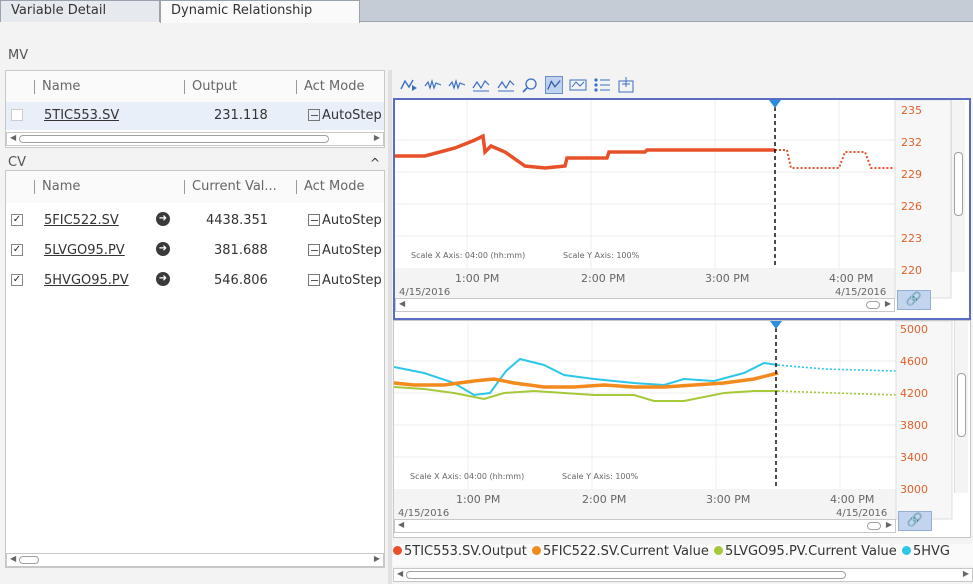 This screenshot has height=584, width=973. What do you see at coordinates (620, 551) in the screenshot?
I see `legend-item: 5FIC522.SV.Current Value` at bounding box center [620, 551].